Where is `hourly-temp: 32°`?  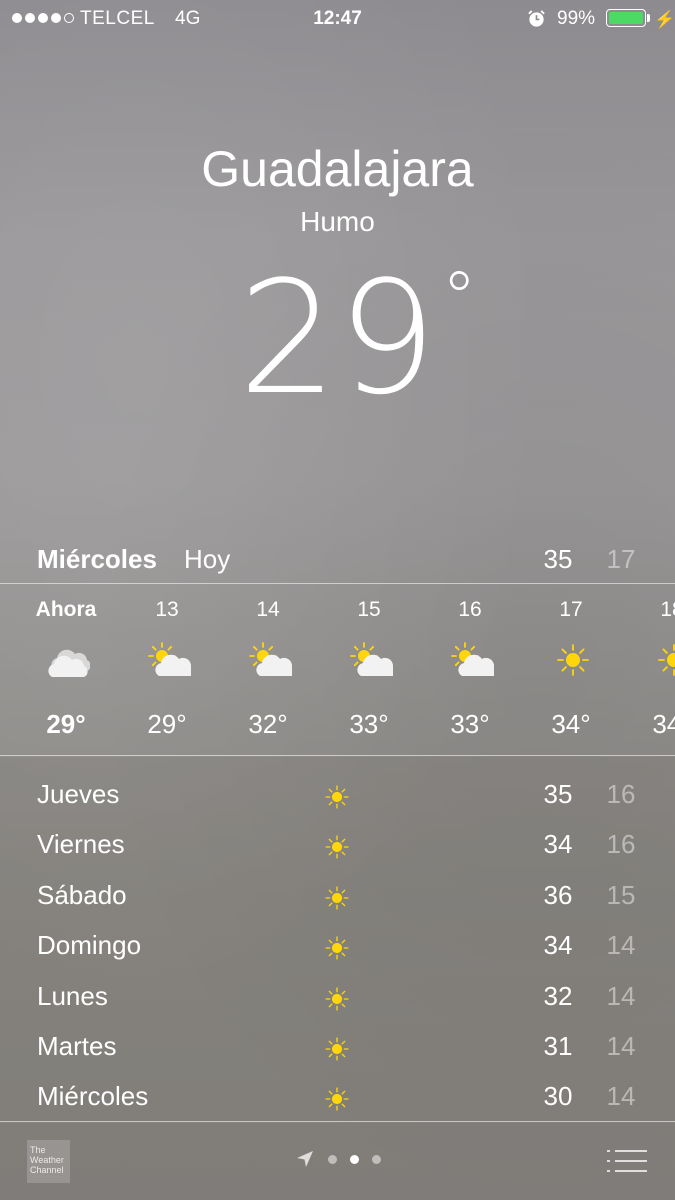 hourly-temp: 32° is located at coordinates (268, 724).